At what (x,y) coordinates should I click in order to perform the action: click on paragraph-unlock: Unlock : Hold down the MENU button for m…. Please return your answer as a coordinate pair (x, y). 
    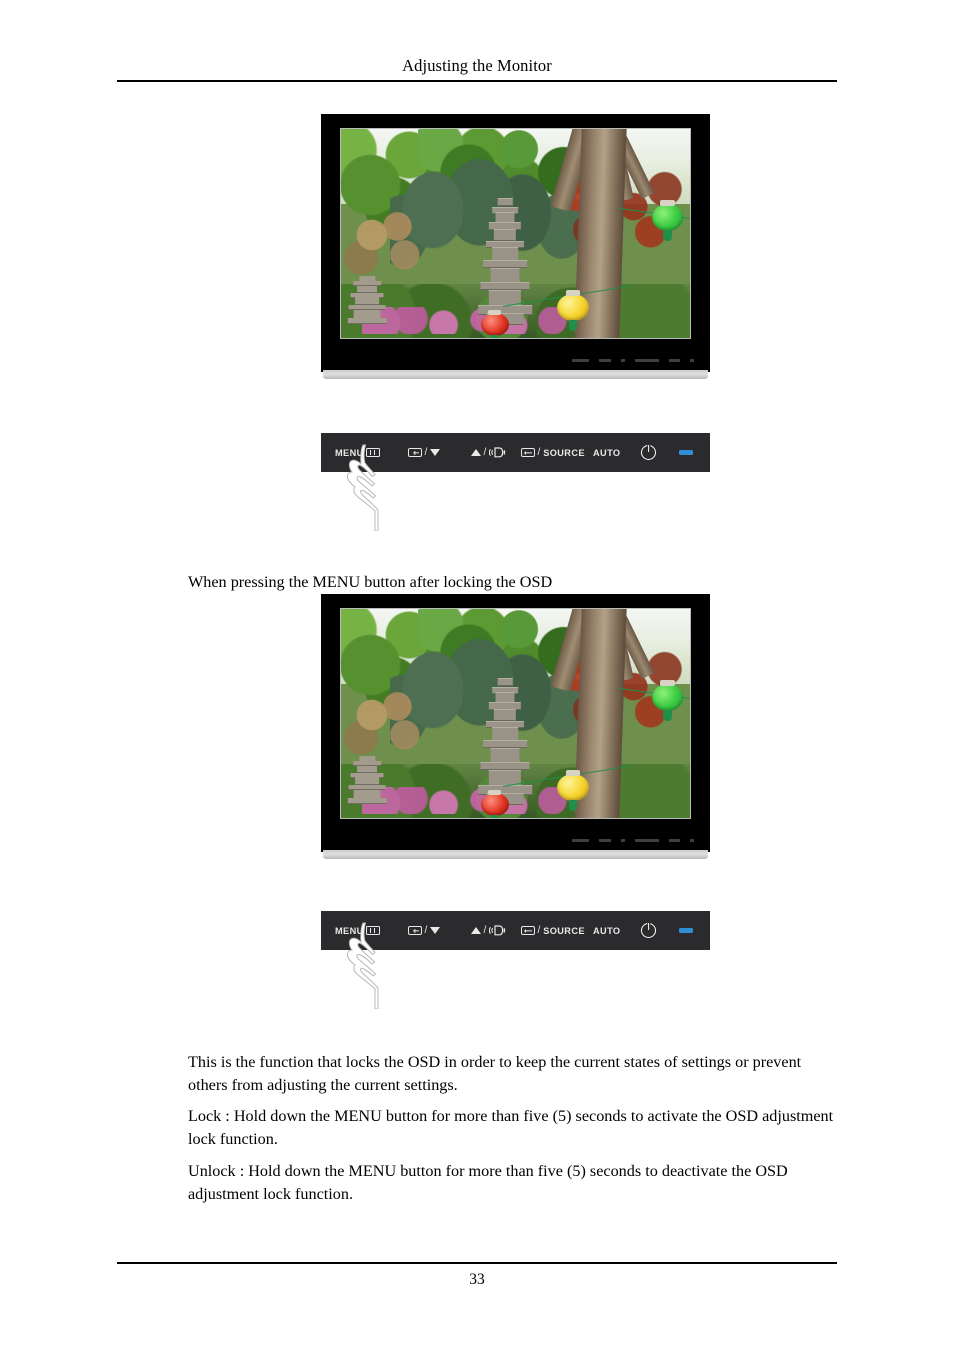
    Looking at the image, I should click on (488, 1182).